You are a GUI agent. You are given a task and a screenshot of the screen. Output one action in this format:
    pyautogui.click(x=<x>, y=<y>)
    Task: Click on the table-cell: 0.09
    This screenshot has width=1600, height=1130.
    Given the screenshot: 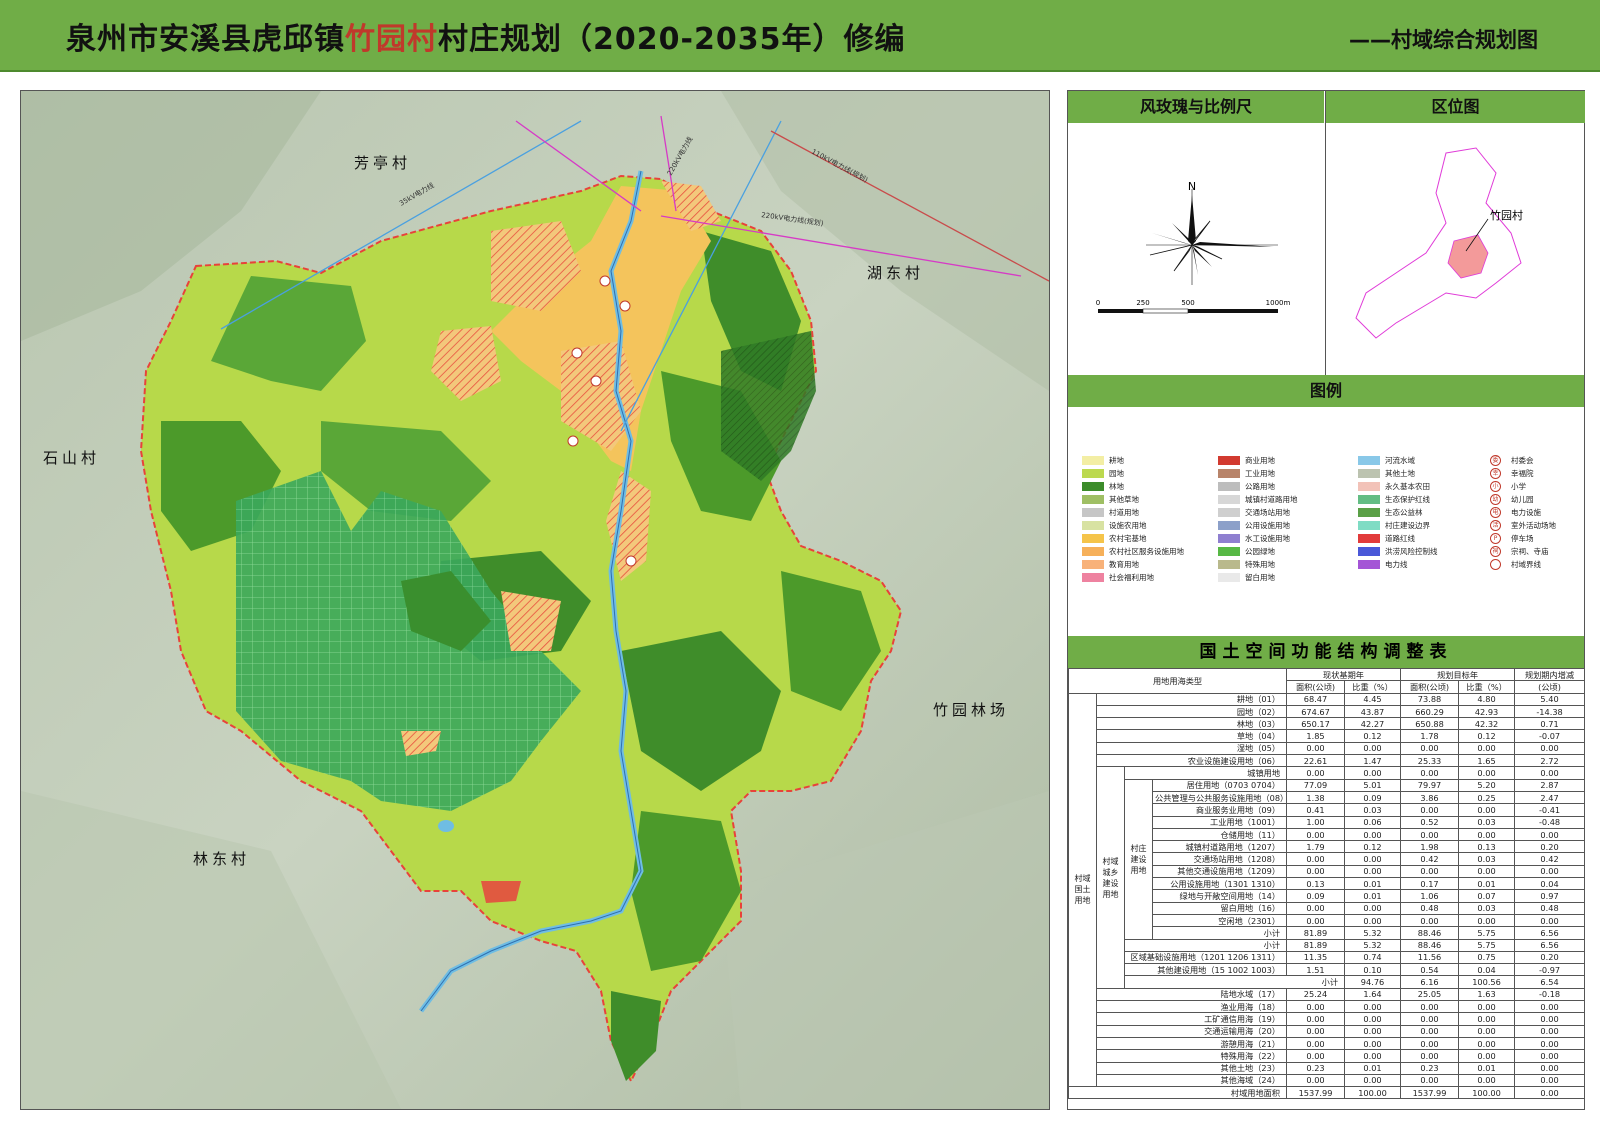 What is the action you would take?
    pyautogui.click(x=1373, y=797)
    